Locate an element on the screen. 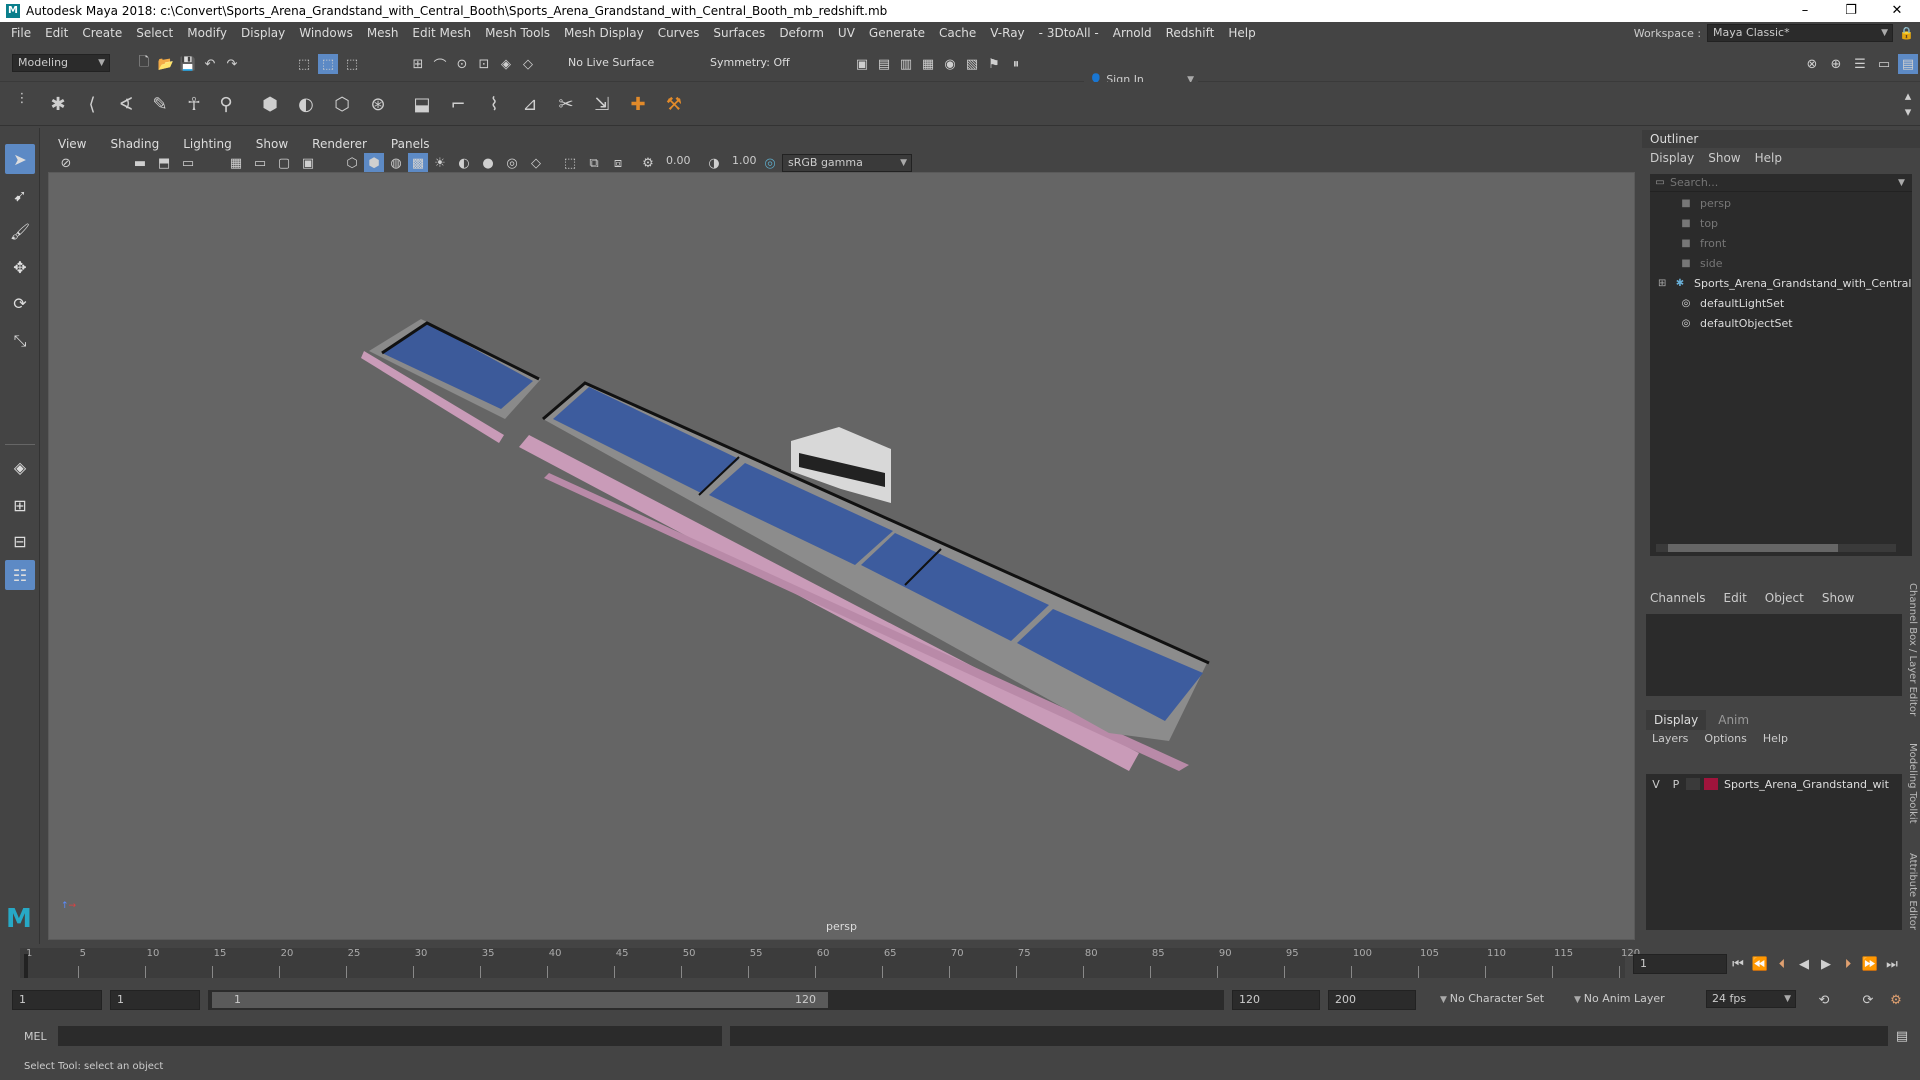 The image size is (1920, 1080). append-icon: ⊿ is located at coordinates (530, 104).